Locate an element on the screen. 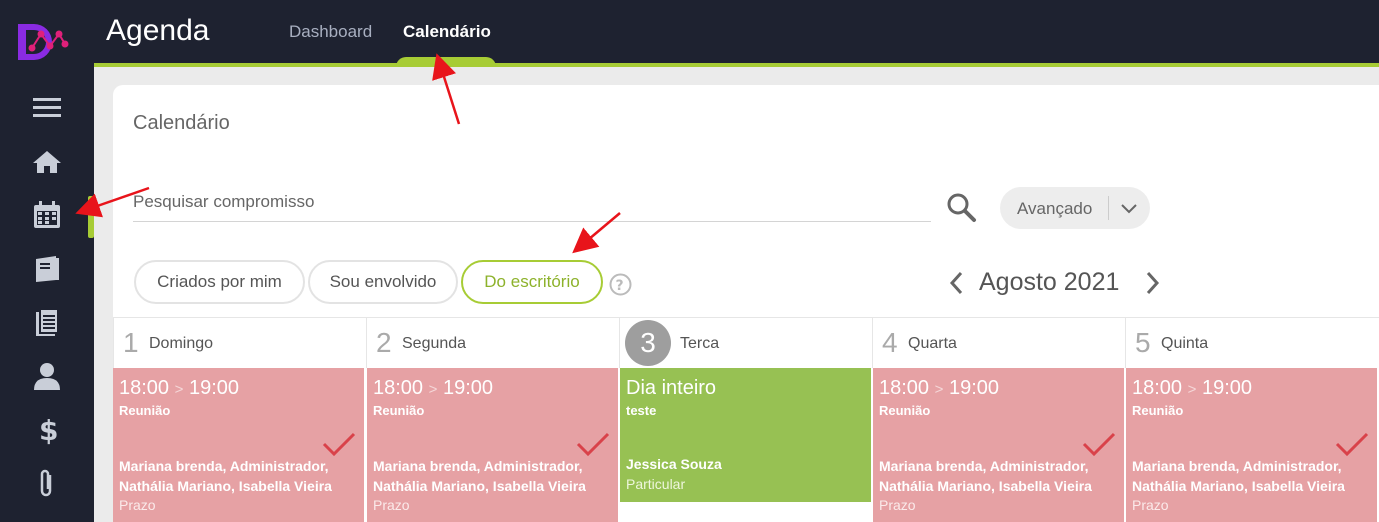  dollar-icon: $ is located at coordinates (47, 430).